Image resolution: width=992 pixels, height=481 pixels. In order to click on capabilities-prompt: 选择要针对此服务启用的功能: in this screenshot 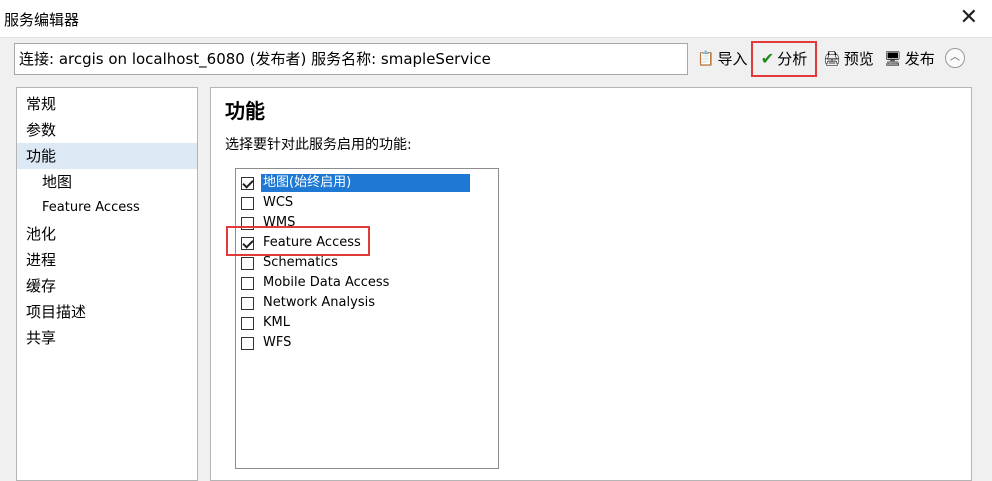, I will do `click(318, 145)`.